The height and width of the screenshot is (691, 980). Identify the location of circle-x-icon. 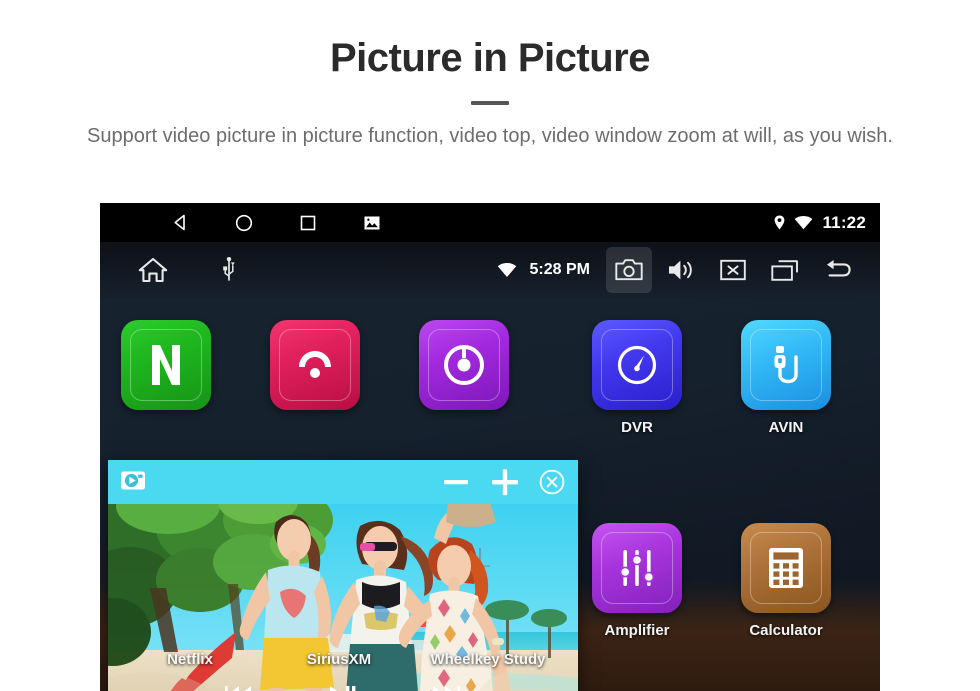
(552, 482).